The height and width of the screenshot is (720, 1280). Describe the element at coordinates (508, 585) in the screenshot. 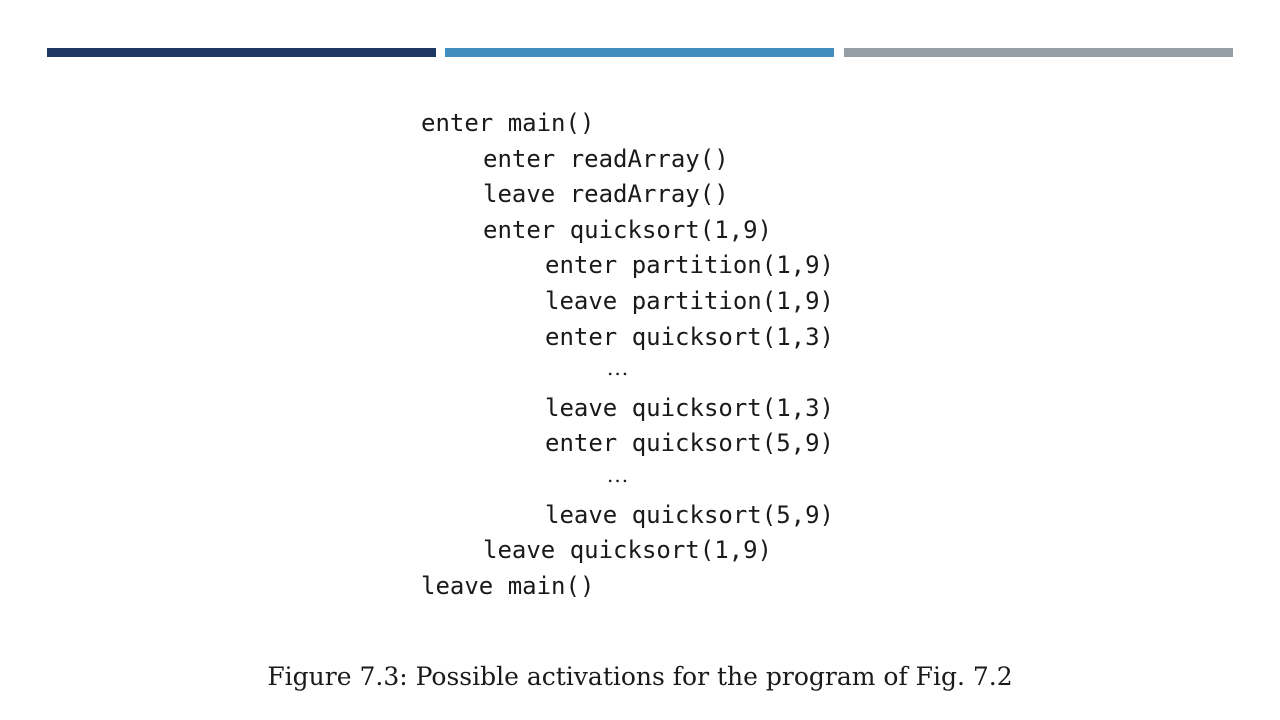

I see `trace-line: leave main()` at that location.